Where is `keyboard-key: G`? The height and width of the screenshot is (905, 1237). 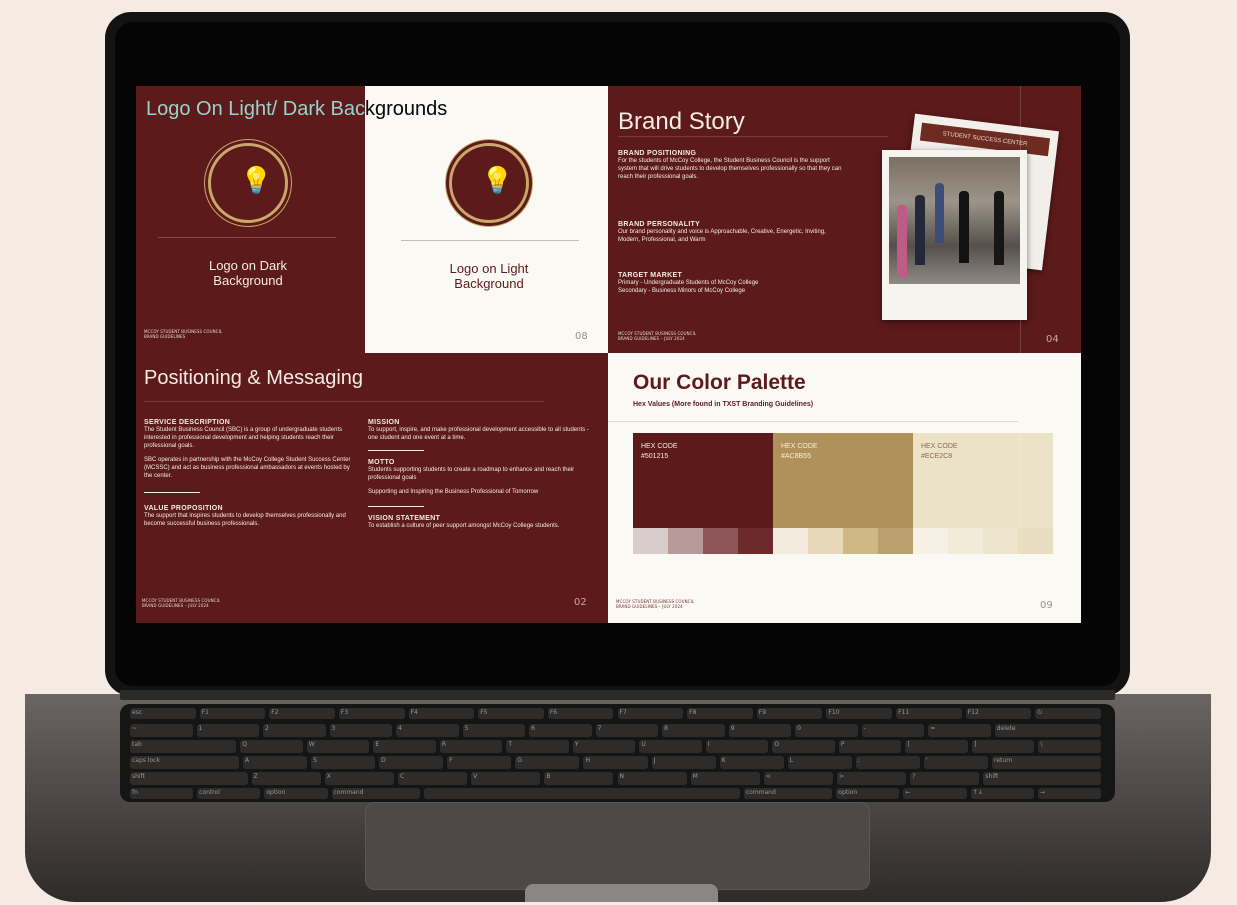 keyboard-key: G is located at coordinates (547, 762).